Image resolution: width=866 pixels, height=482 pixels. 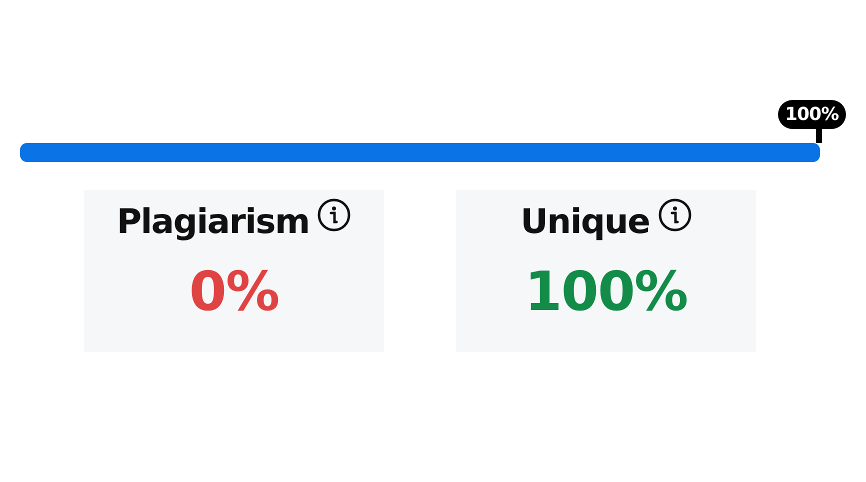 What do you see at coordinates (234, 291) in the screenshot?
I see `metric-value: 0%` at bounding box center [234, 291].